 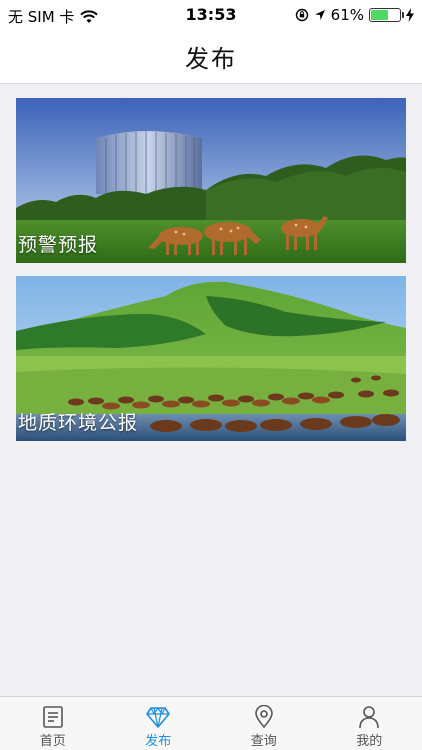 What do you see at coordinates (410, 15) in the screenshot?
I see `charging-bolt-icon` at bounding box center [410, 15].